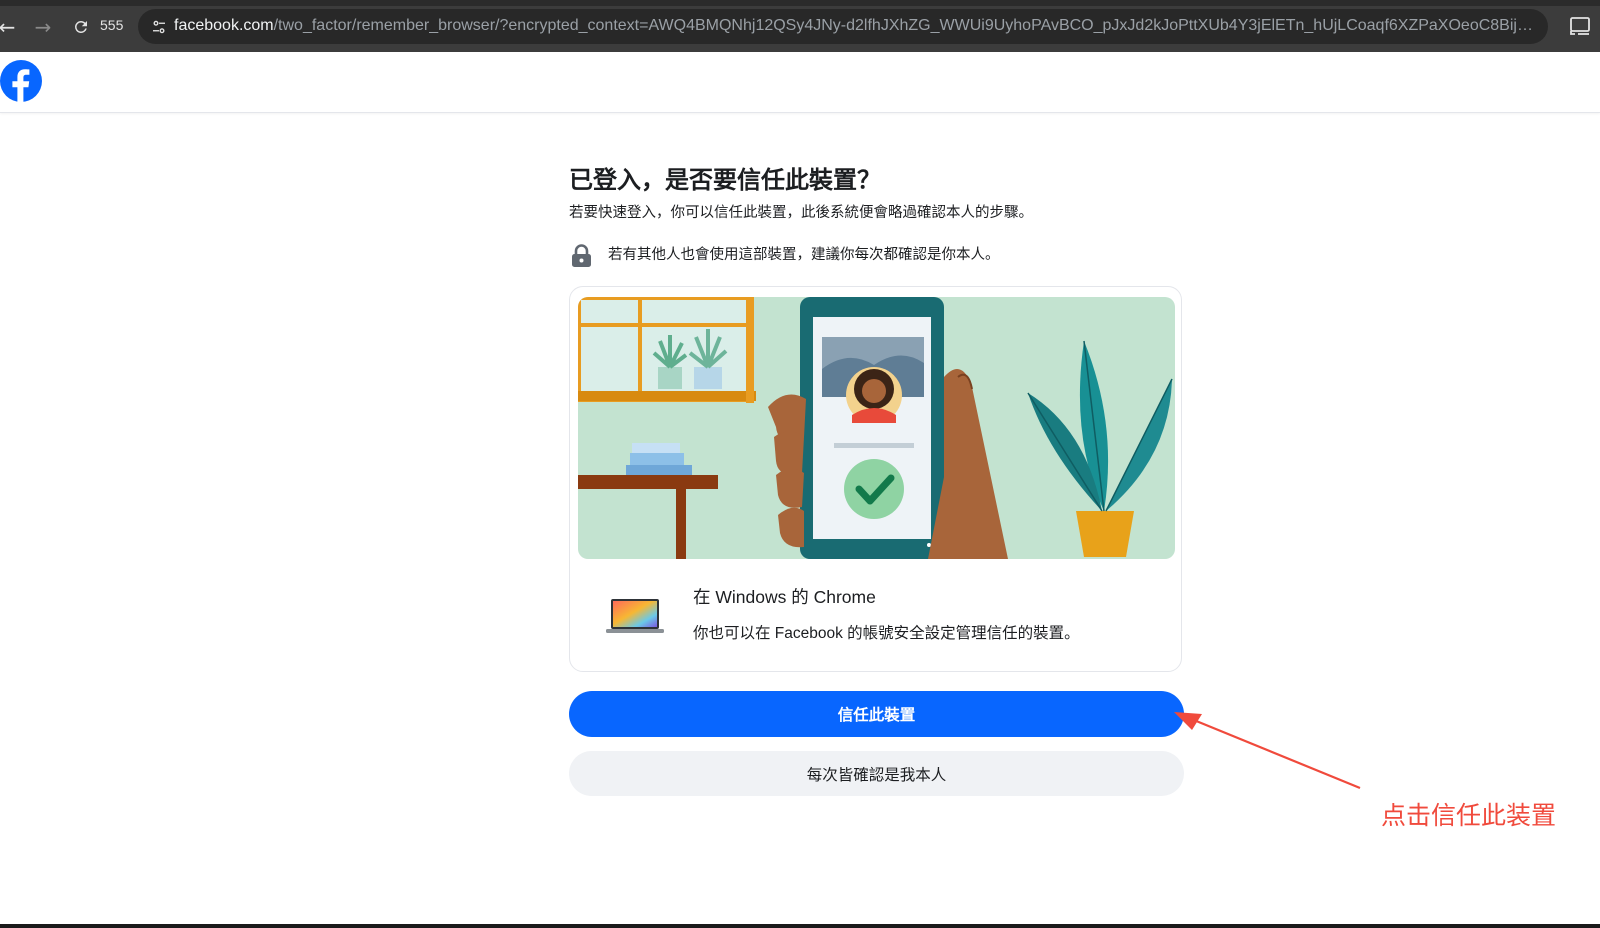 Image resolution: width=1600 pixels, height=928 pixels. Describe the element at coordinates (804, 255) in the screenshot. I see `warning-text: 若有其他人也會使用這部裝置，建議你每次都確認是你本人。` at that location.